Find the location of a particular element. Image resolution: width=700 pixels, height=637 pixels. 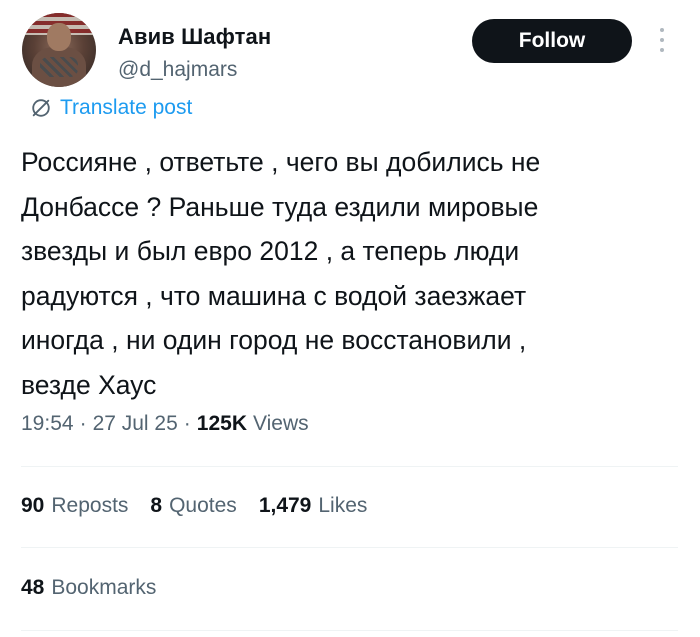

follow-button: Follow is located at coordinates (552, 41).